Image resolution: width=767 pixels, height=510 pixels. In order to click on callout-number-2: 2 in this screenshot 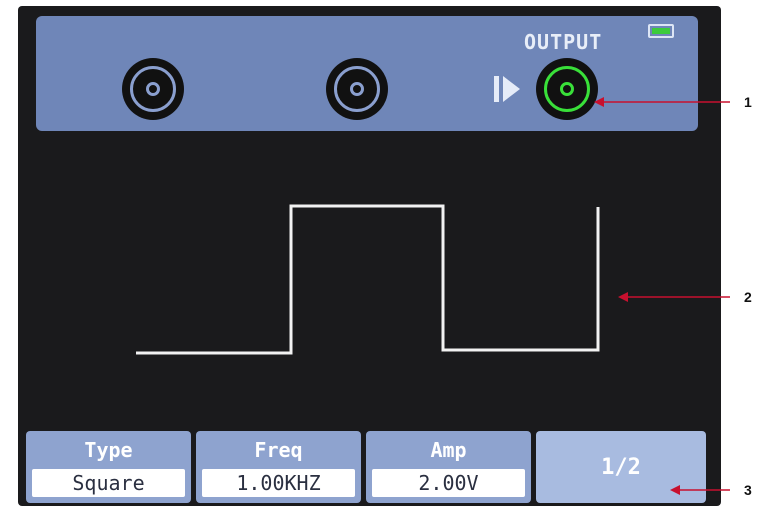, I will do `click(748, 297)`.